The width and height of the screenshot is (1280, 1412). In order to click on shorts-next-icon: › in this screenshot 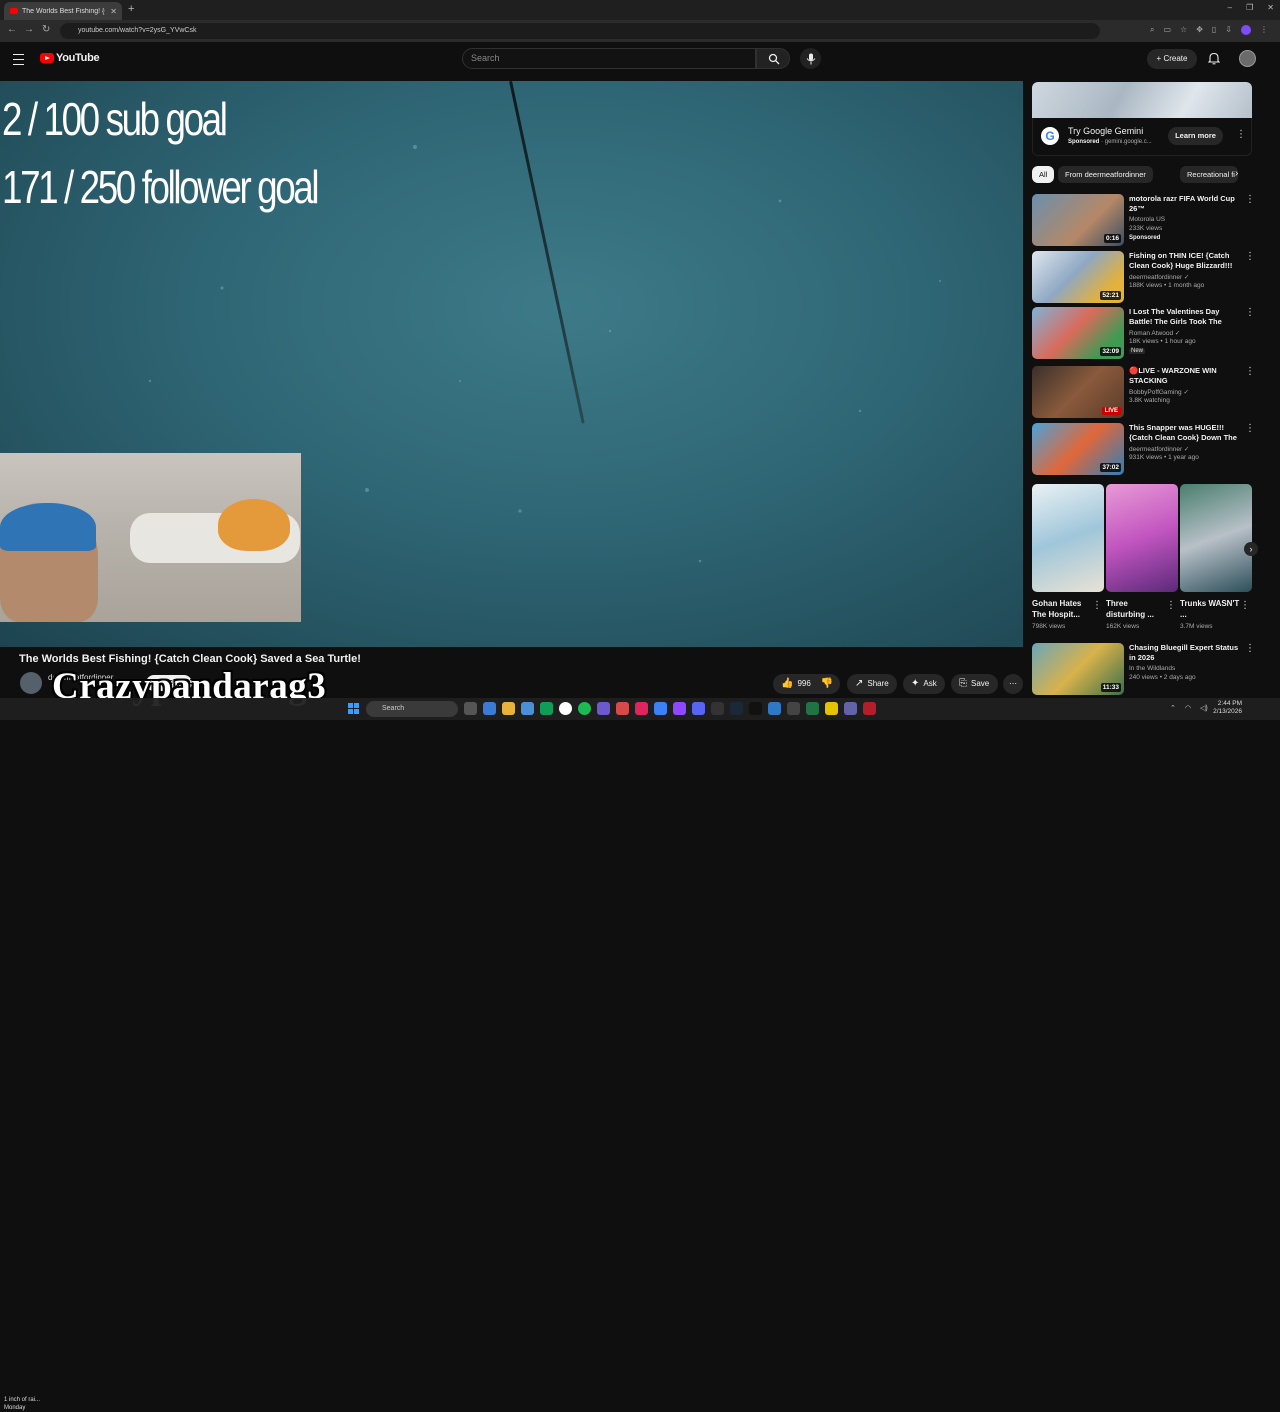, I will do `click(1251, 549)`.